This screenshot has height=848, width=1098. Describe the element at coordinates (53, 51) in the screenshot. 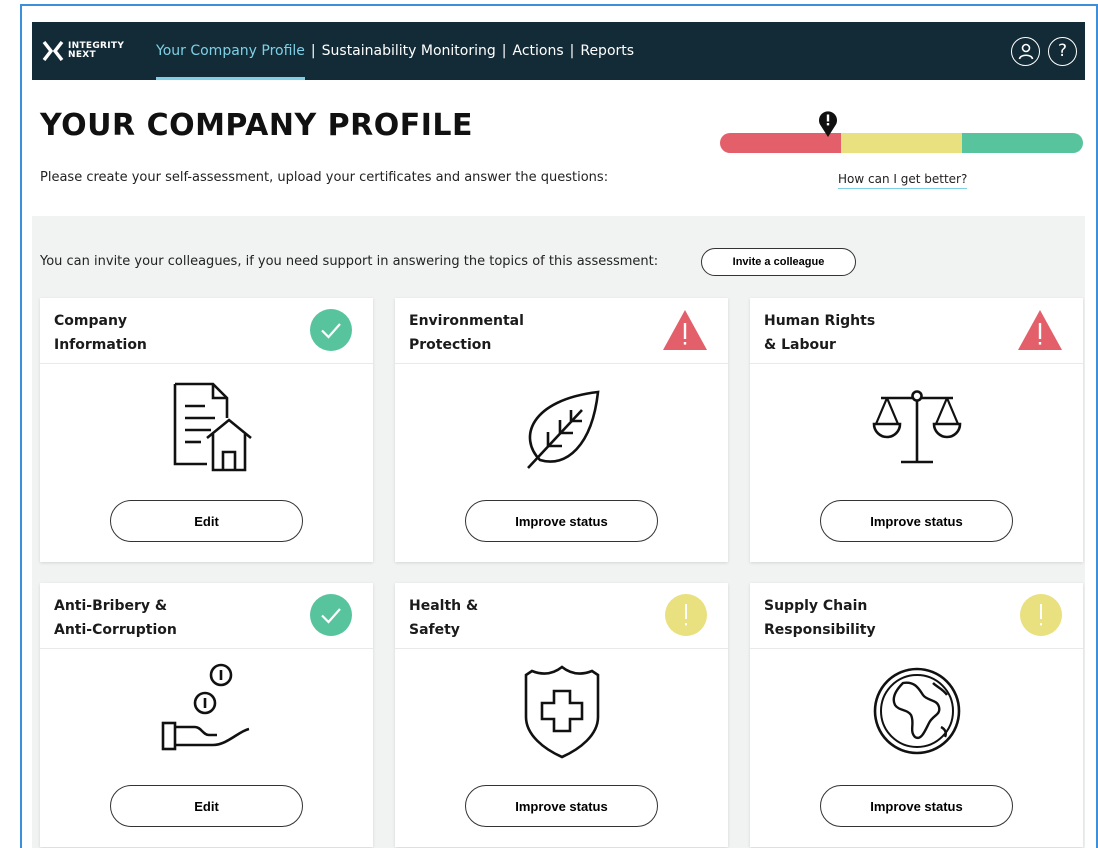

I see `logo-x-icon` at that location.